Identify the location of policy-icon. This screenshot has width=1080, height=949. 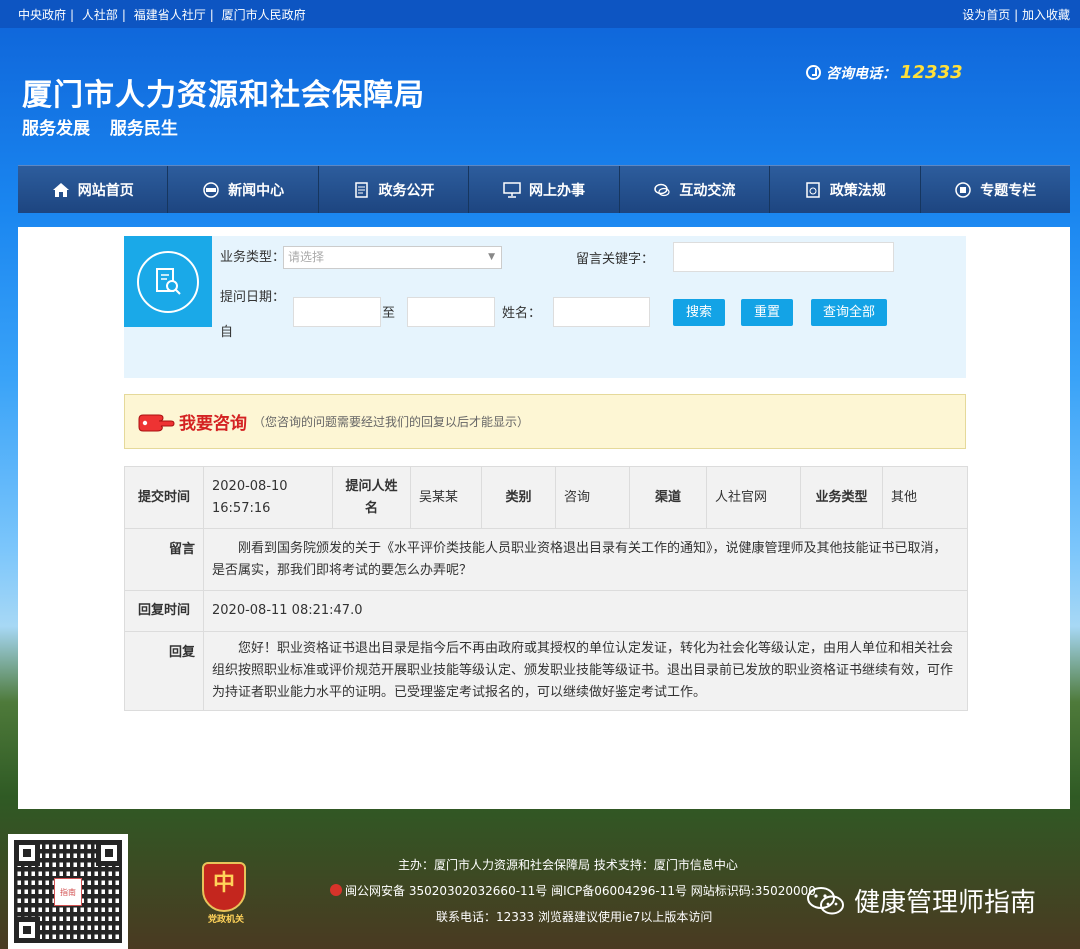
(813, 189).